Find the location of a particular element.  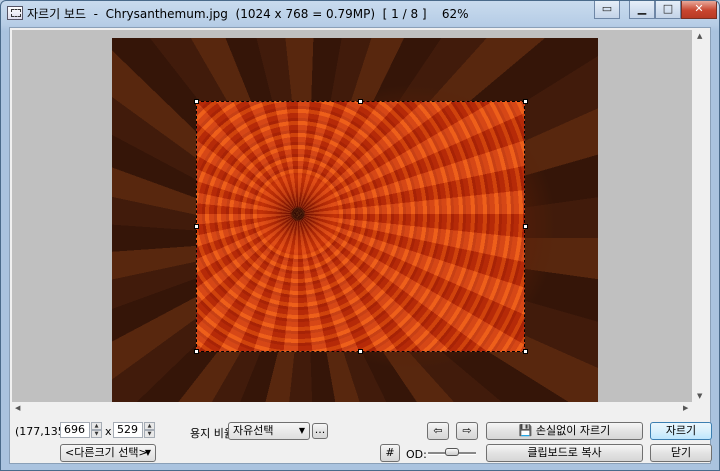

save-disk-icon: 💾 is located at coordinates (527, 430).